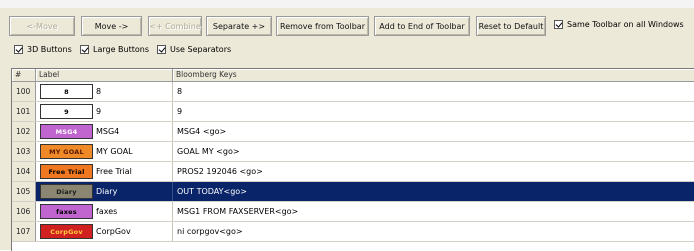  I want to click on button-preview: Diary, so click(66, 191).